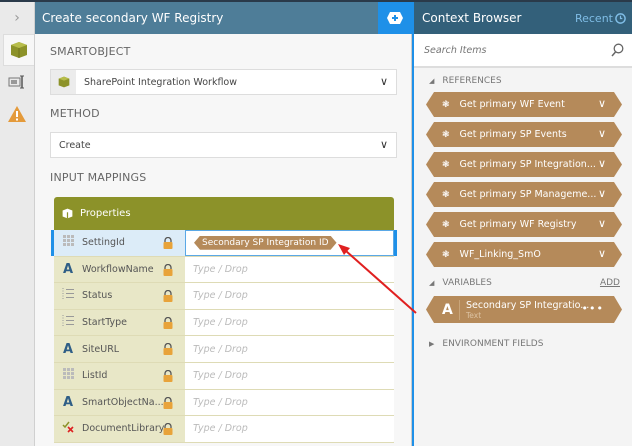 Image resolution: width=632 pixels, height=446 pixels. I want to click on mapping-row: StartType Type / Drop, so click(224, 323).